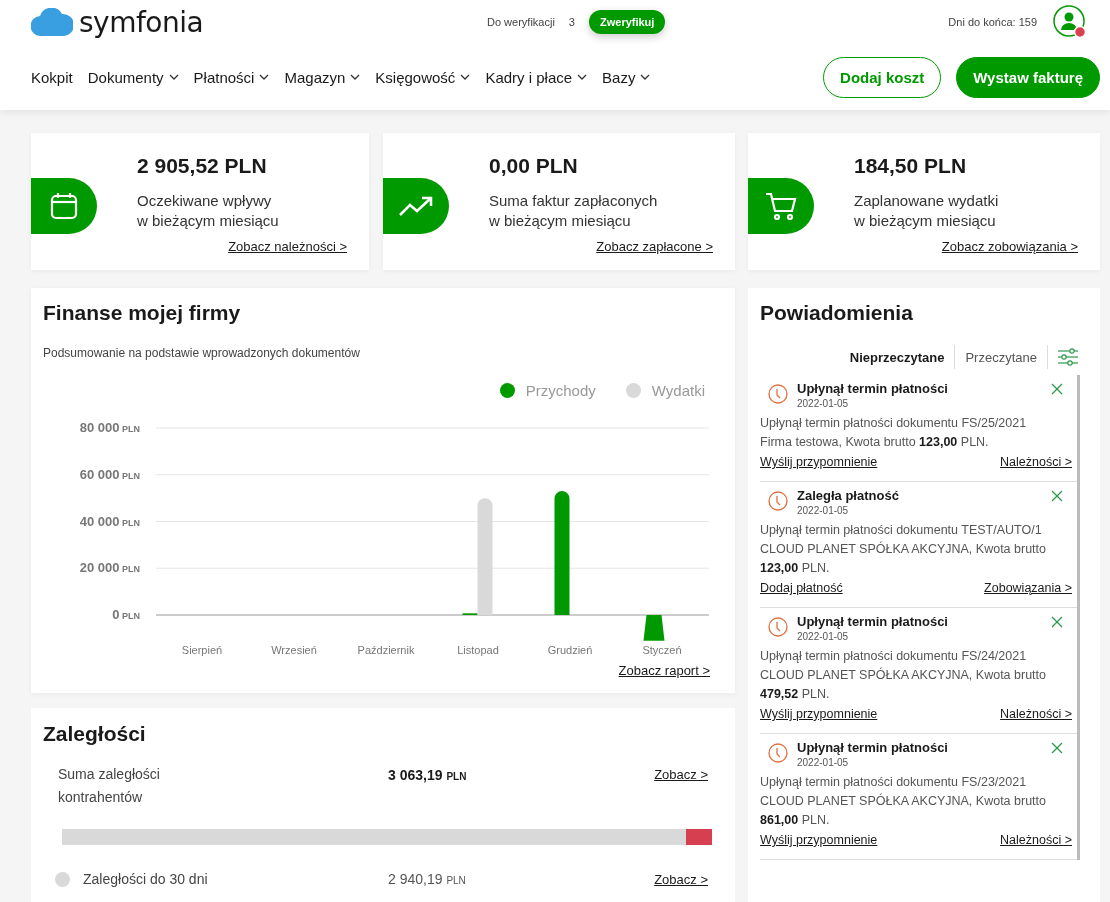 This screenshot has height=902, width=1110. I want to click on filter-icon, so click(1068, 357).